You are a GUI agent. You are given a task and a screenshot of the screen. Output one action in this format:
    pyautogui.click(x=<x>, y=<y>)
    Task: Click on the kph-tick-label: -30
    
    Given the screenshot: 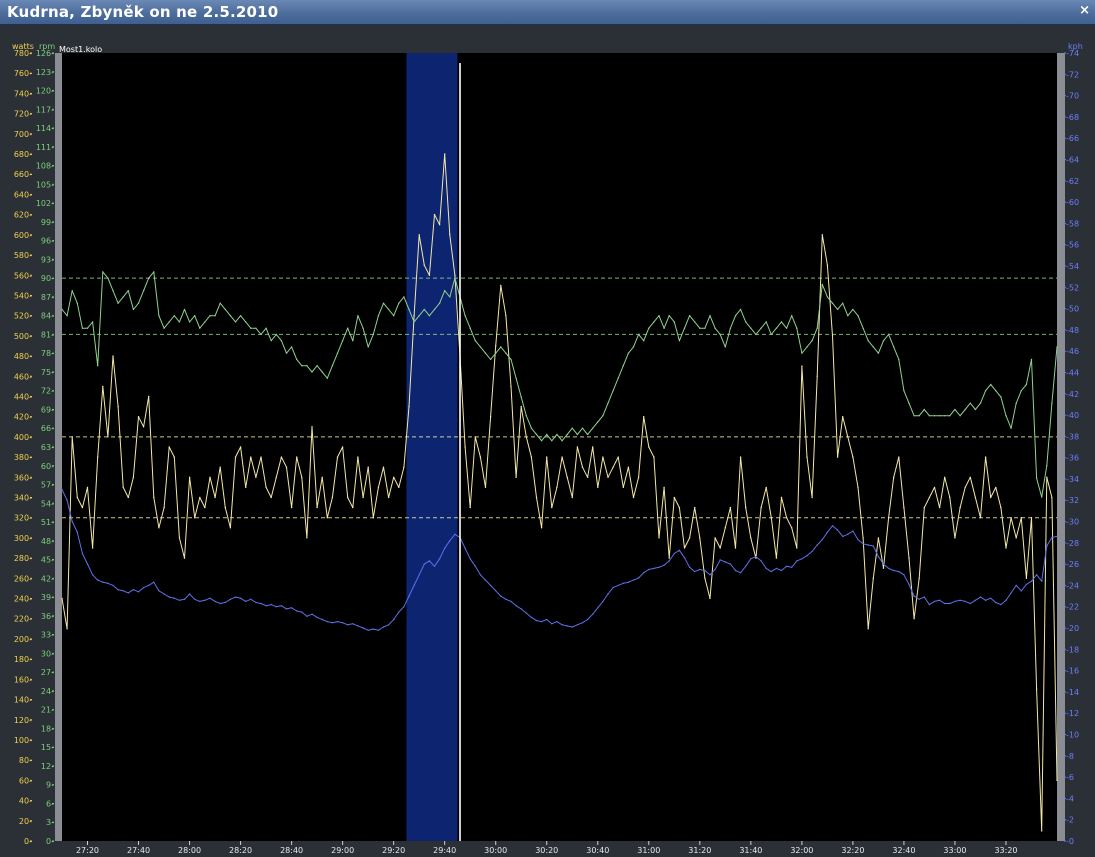 What is the action you would take?
    pyautogui.click(x=1072, y=522)
    